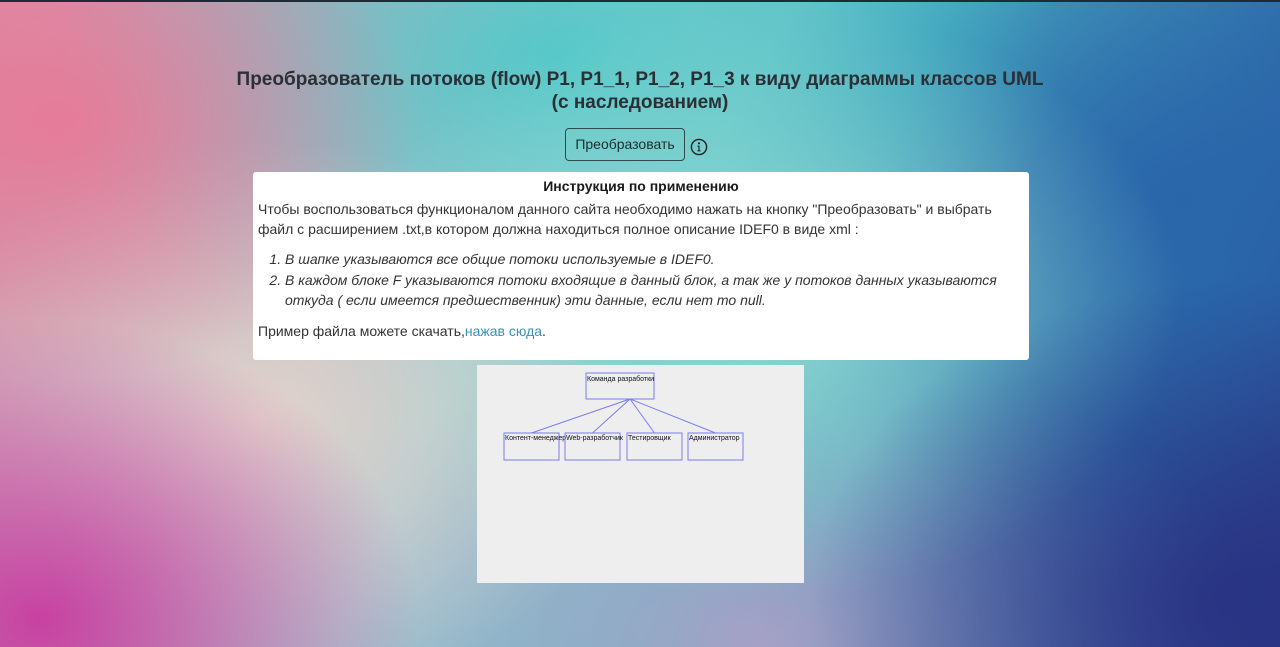 The image size is (1280, 647). Describe the element at coordinates (714, 438) in the screenshot. I see `child-class-label: Администратор` at that location.